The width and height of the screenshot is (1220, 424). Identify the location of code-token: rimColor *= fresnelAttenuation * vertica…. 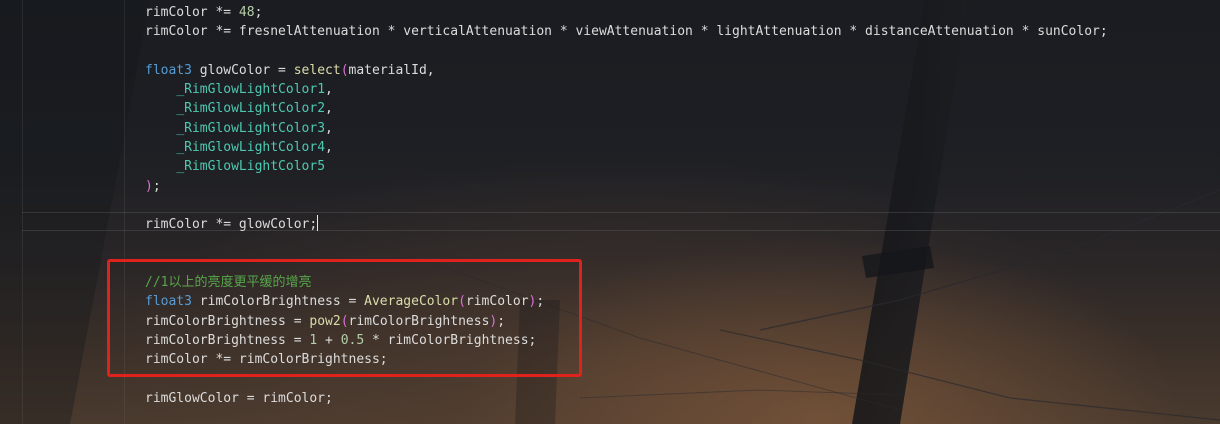
(626, 32).